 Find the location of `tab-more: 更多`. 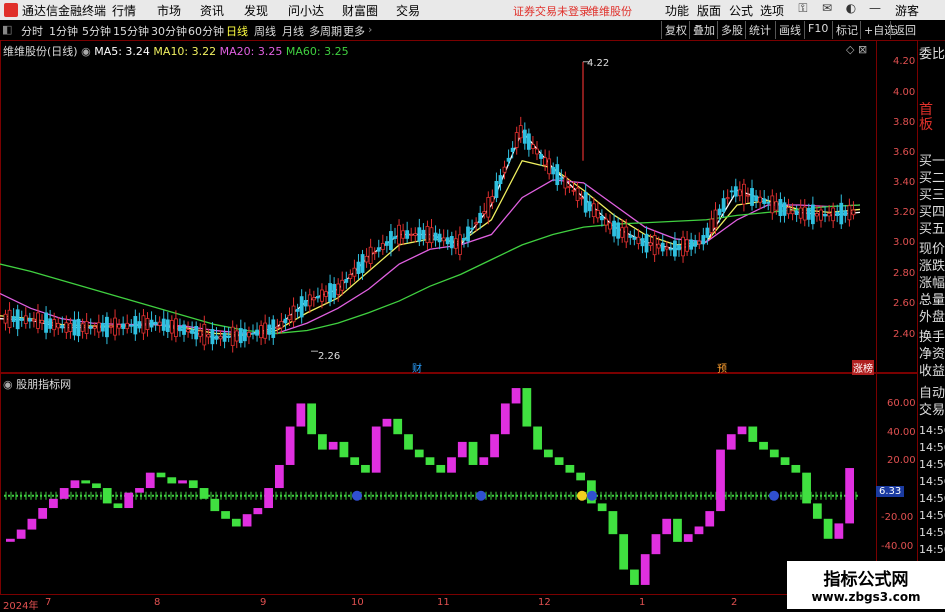

tab-more: 更多 is located at coordinates (354, 31).